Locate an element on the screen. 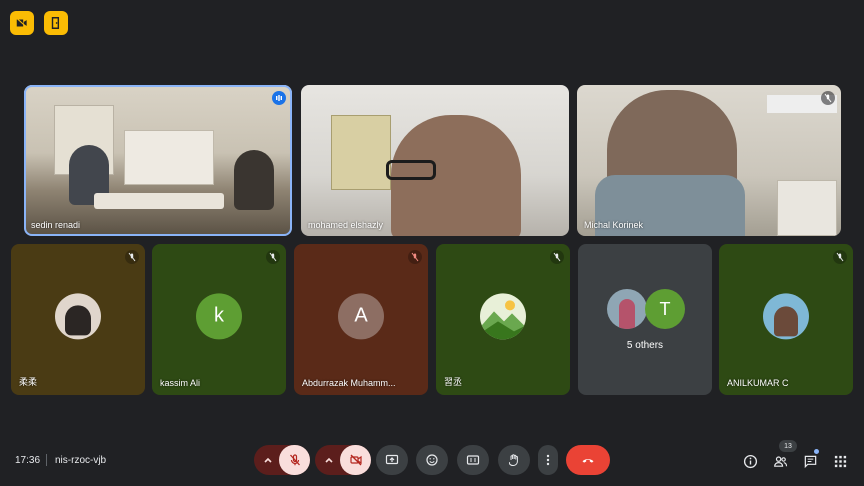 This screenshot has width=864, height=486. camera-toggle-button is located at coordinates (355, 460).